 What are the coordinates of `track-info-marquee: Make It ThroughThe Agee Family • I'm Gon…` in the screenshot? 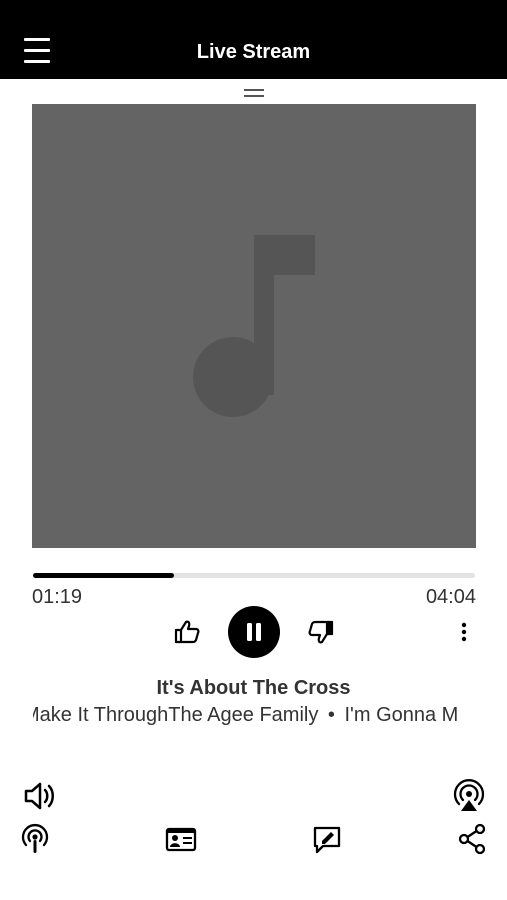 It's located at (254, 717).